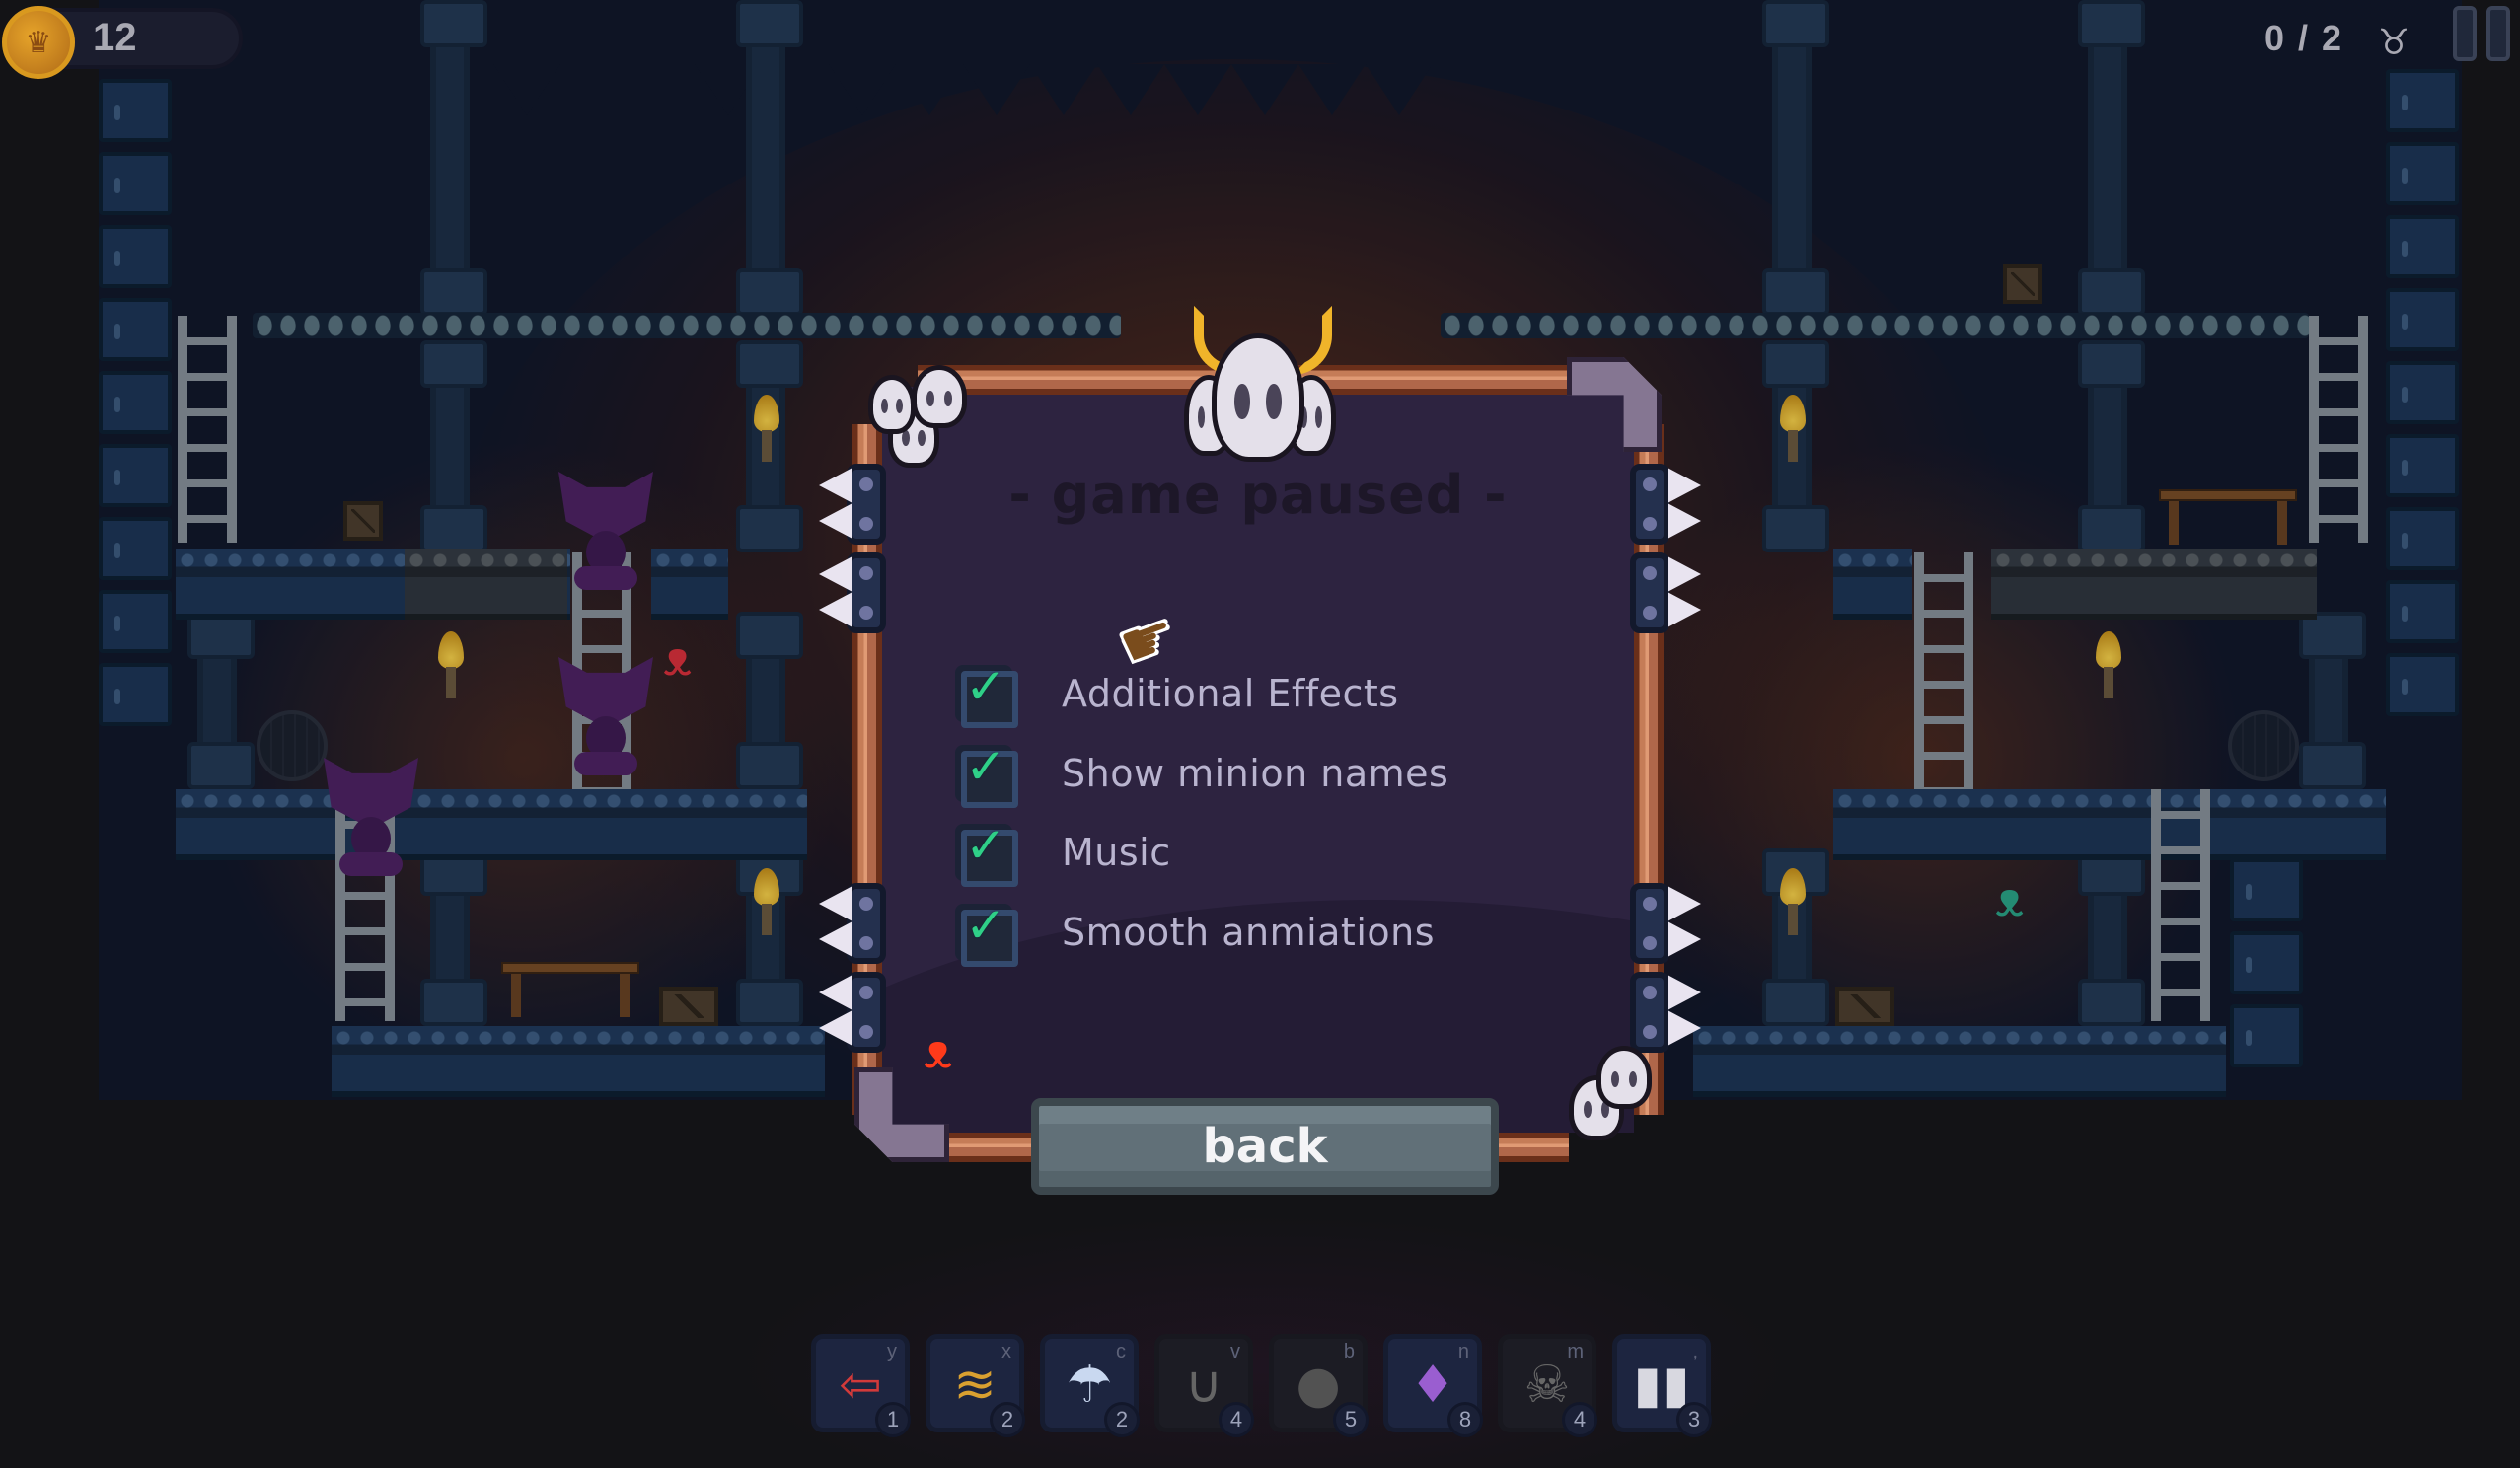 The image size is (2520, 1468). Describe the element at coordinates (38, 42) in the screenshot. I see `crown-coin-icon: ♛` at that location.